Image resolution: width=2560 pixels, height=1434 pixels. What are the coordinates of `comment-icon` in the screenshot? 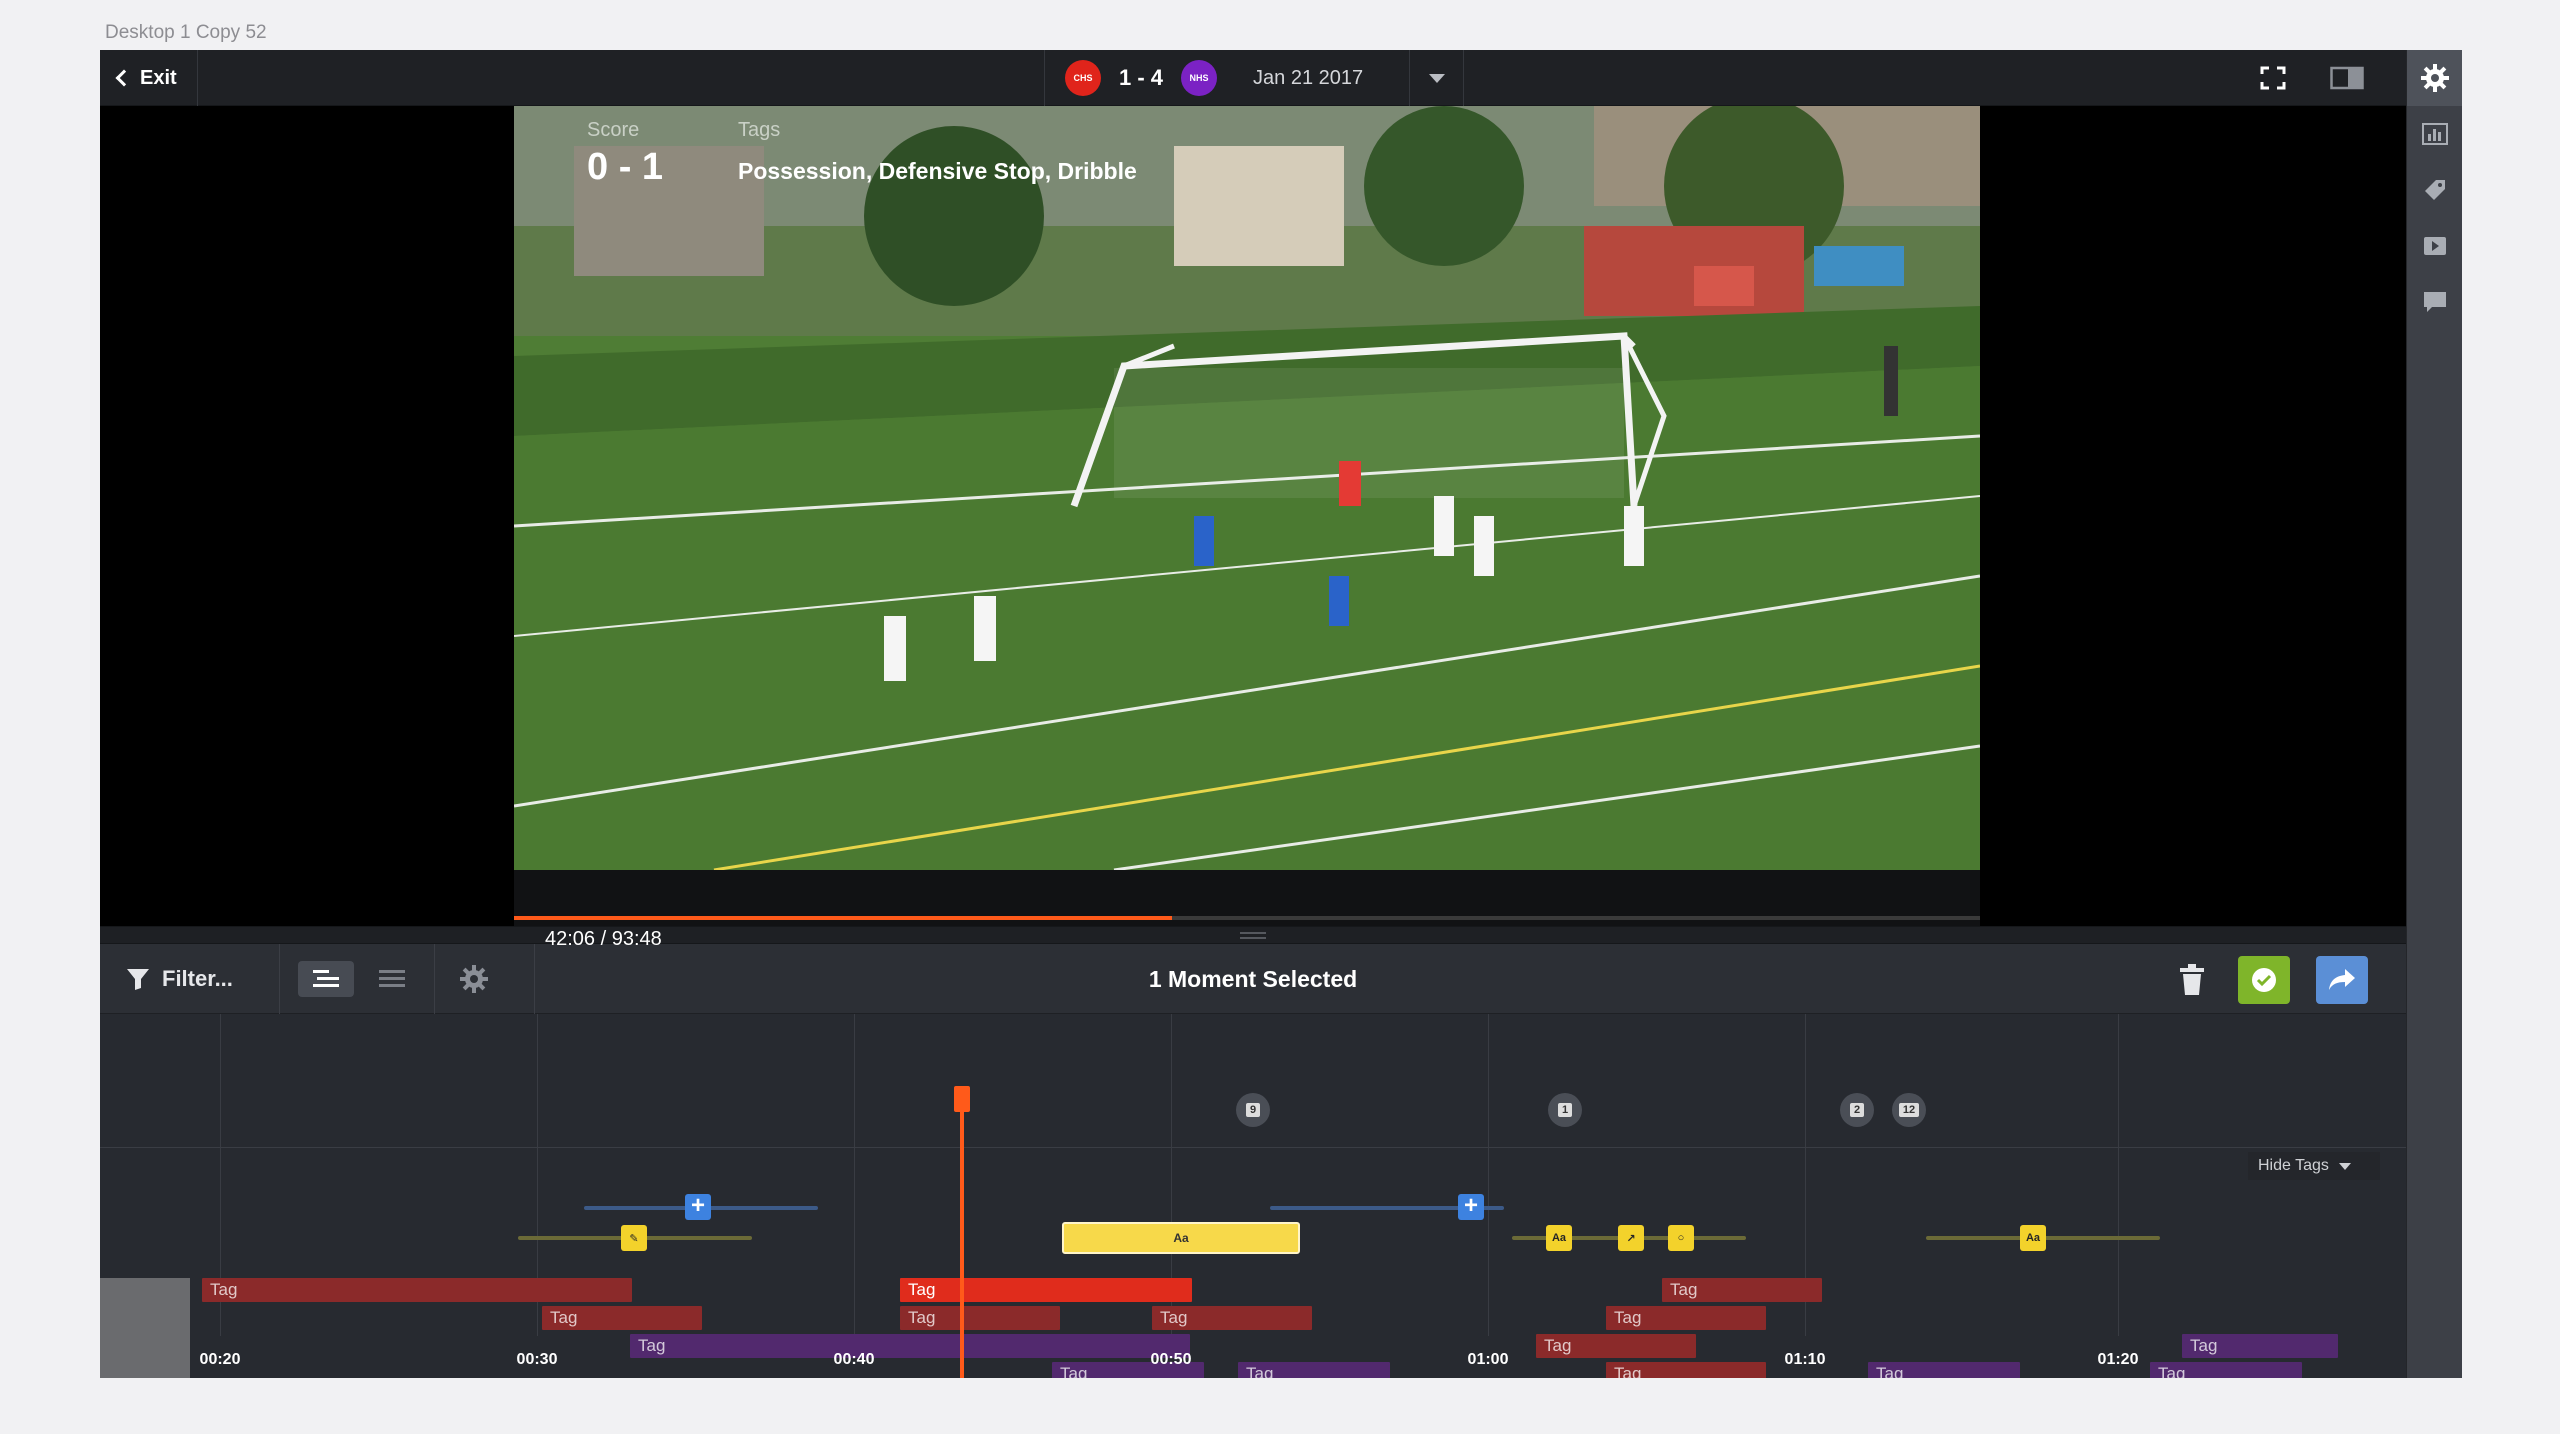 It's located at (2435, 302).